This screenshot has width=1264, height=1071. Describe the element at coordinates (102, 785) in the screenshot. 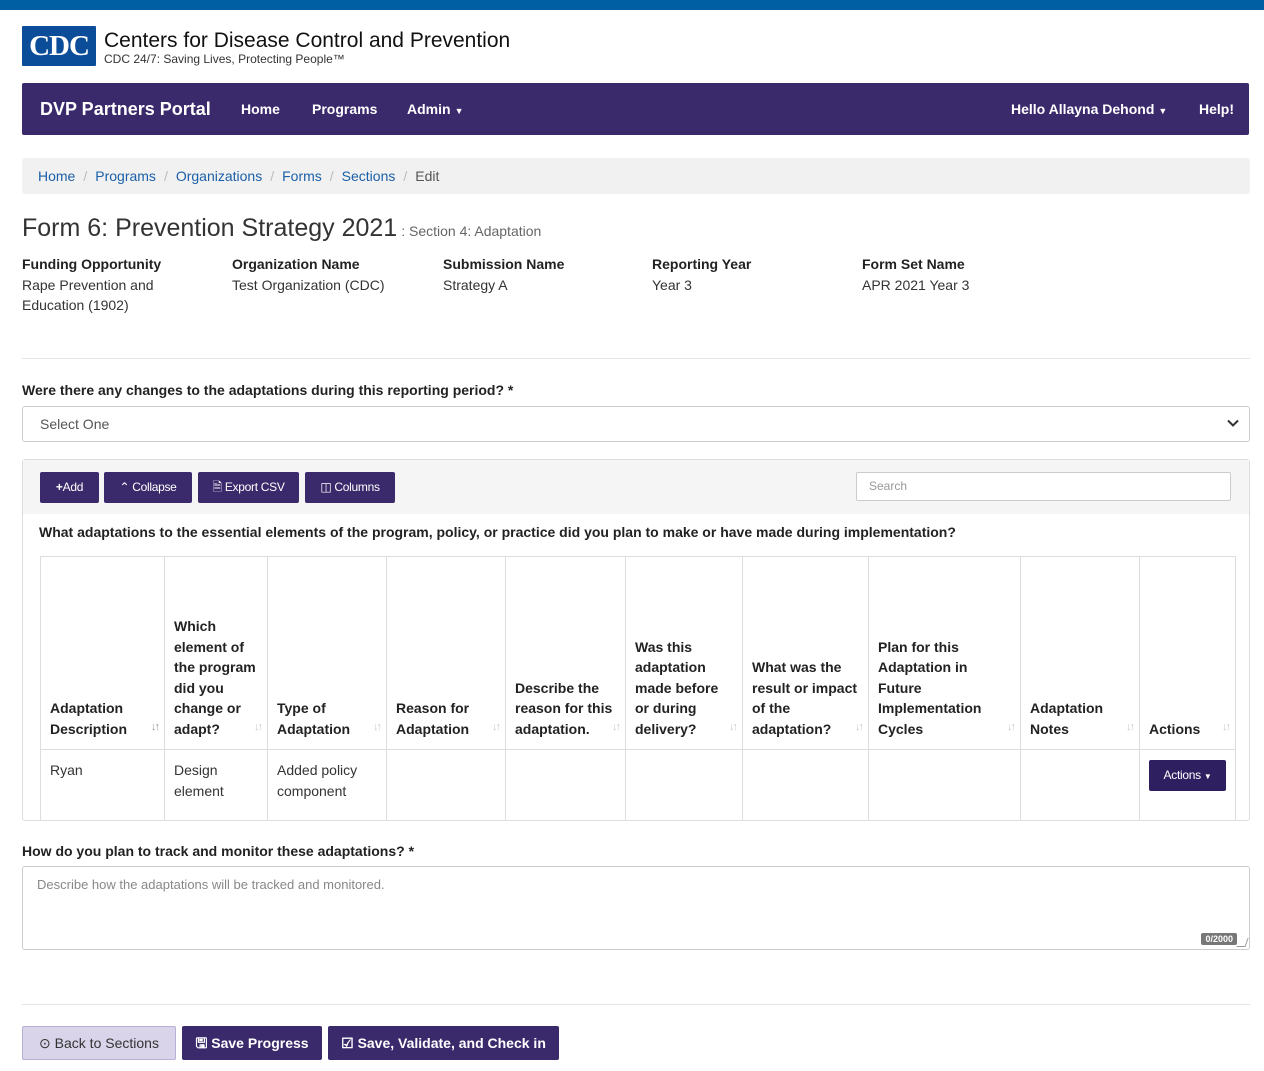

I see `table-cell: Ryan` at that location.